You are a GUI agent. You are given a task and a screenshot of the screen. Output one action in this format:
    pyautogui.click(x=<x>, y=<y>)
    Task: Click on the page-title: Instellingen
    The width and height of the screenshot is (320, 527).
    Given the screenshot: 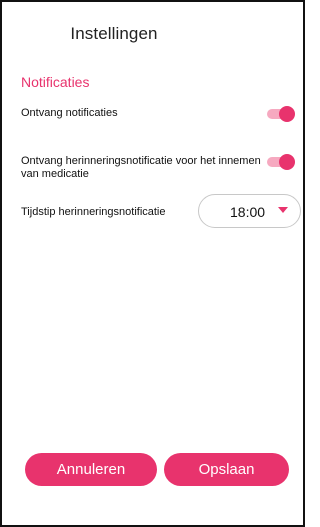 What is the action you would take?
    pyautogui.click(x=114, y=33)
    